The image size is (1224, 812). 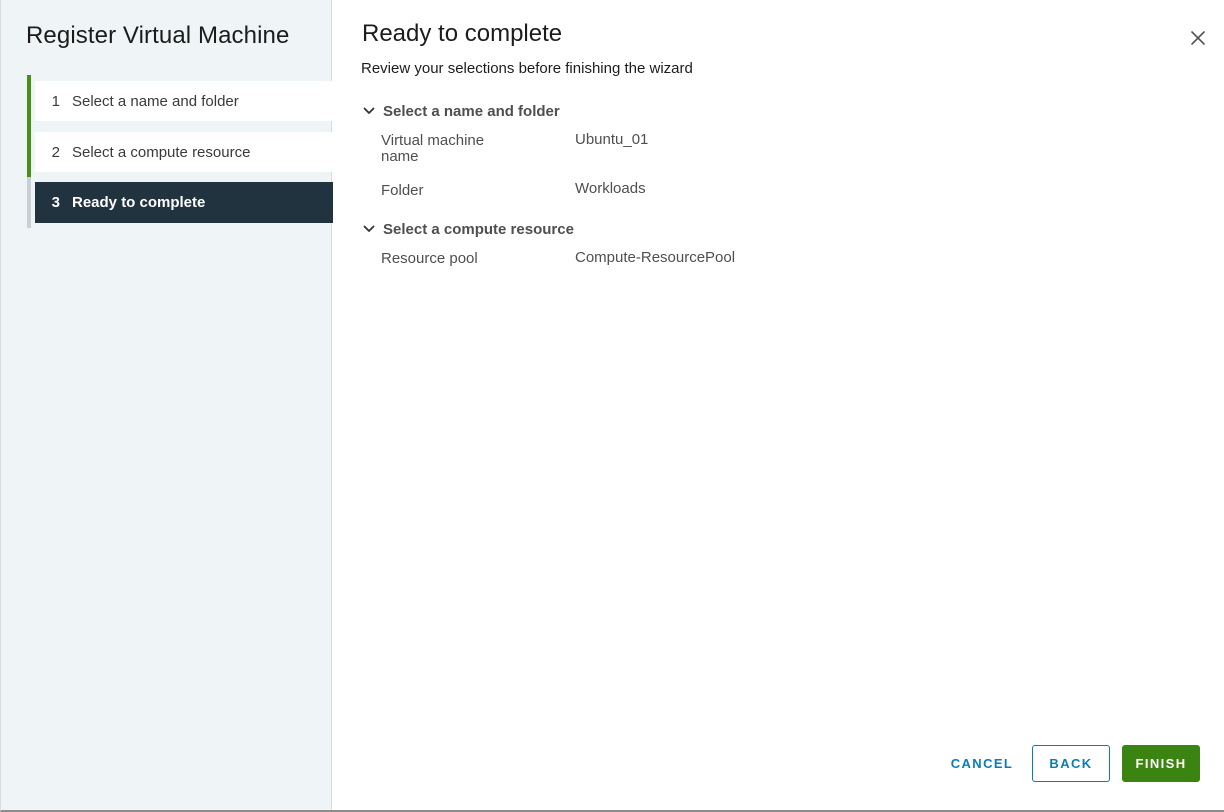 I want to click on section-header-label: Select a name and folder, so click(x=471, y=111).